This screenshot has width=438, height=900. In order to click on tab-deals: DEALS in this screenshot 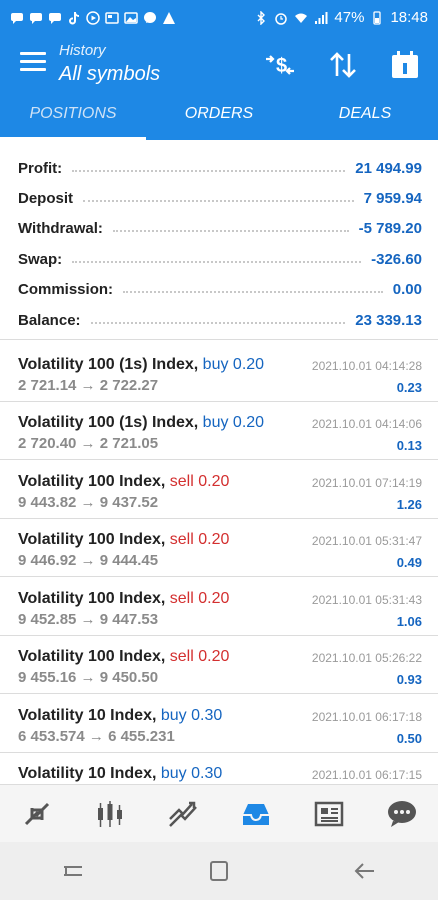, I will do `click(365, 116)`.